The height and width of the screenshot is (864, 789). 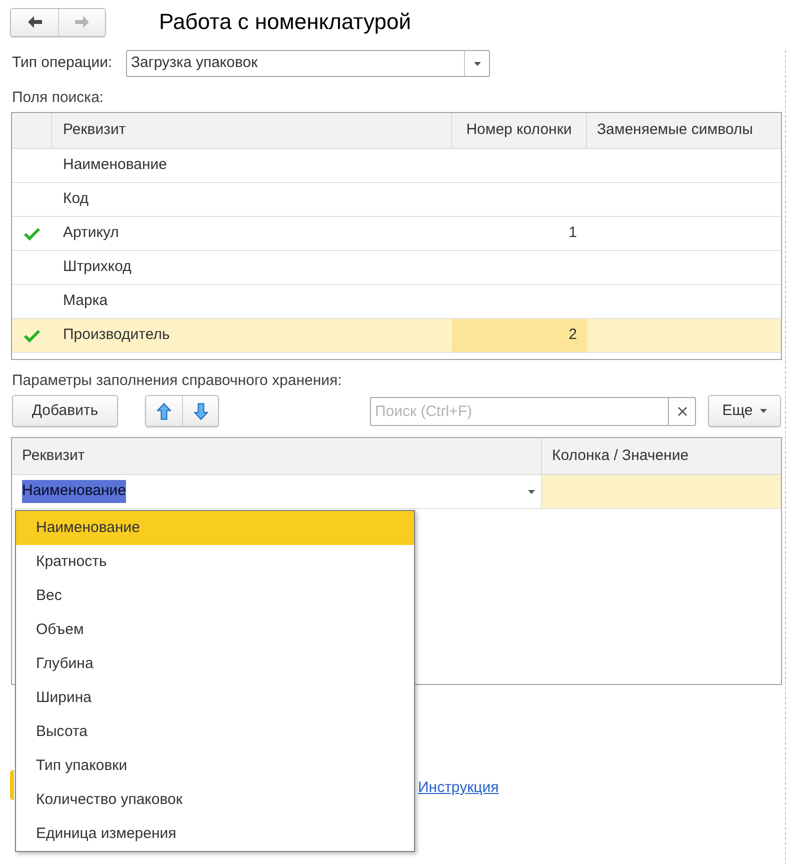 What do you see at coordinates (215, 596) in the screenshot?
I see `dropdown-item: Вес` at bounding box center [215, 596].